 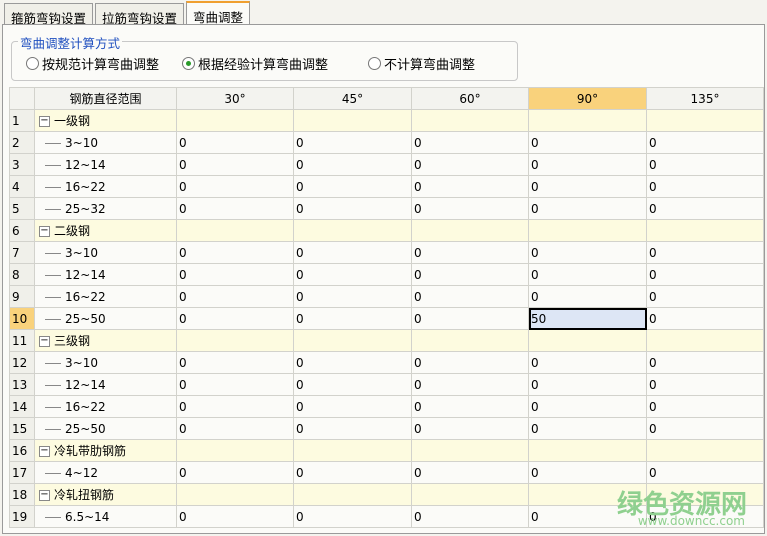 I want to click on tab-stirrup-hook: 箍筋弯钩设置, so click(x=49, y=14).